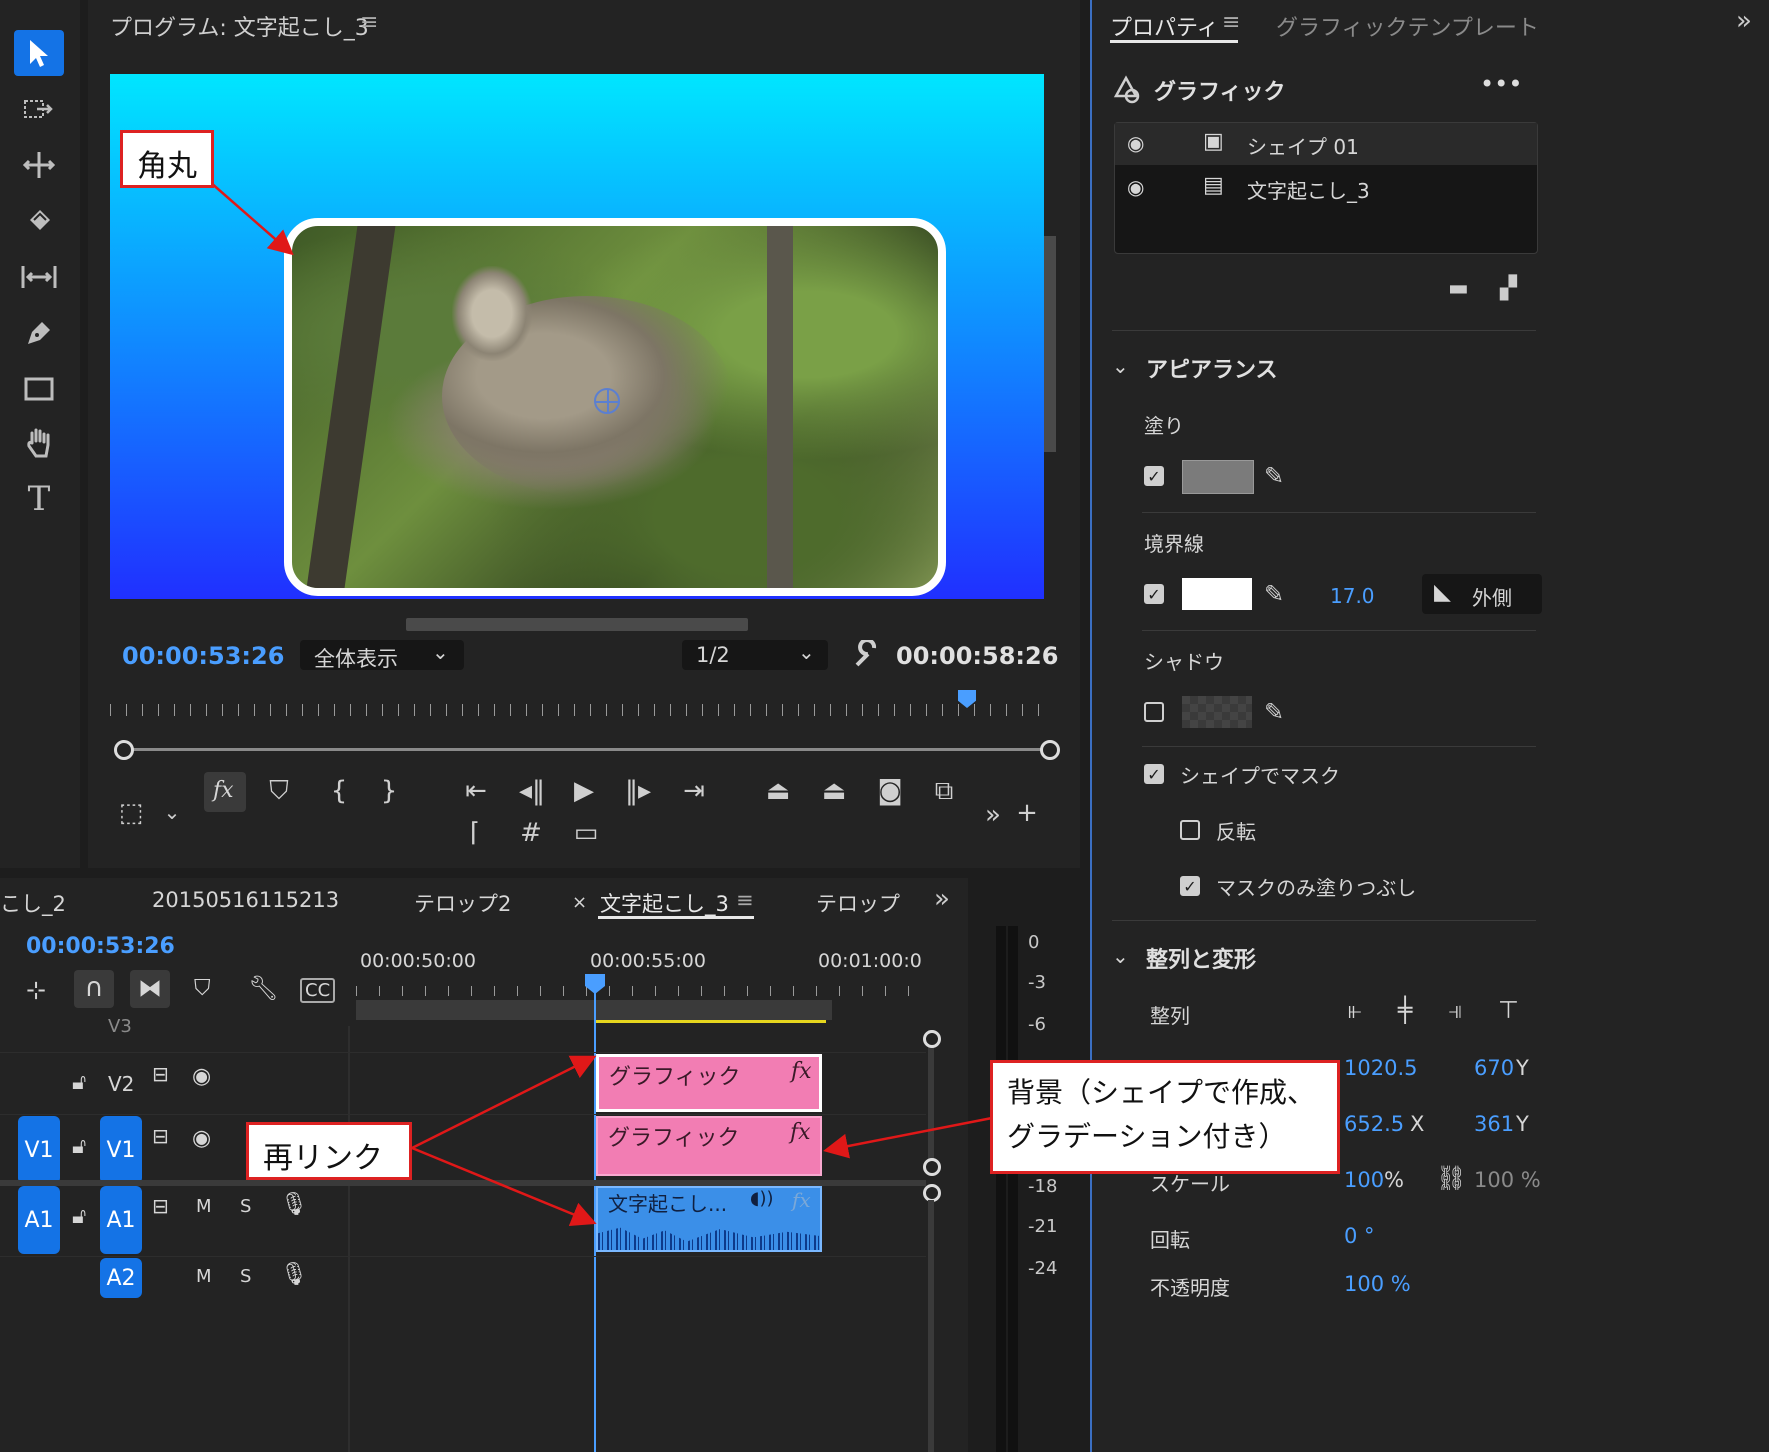 This screenshot has height=1452, width=1769. I want to click on zoom-select: 全体表示 ⌄, so click(382, 655).